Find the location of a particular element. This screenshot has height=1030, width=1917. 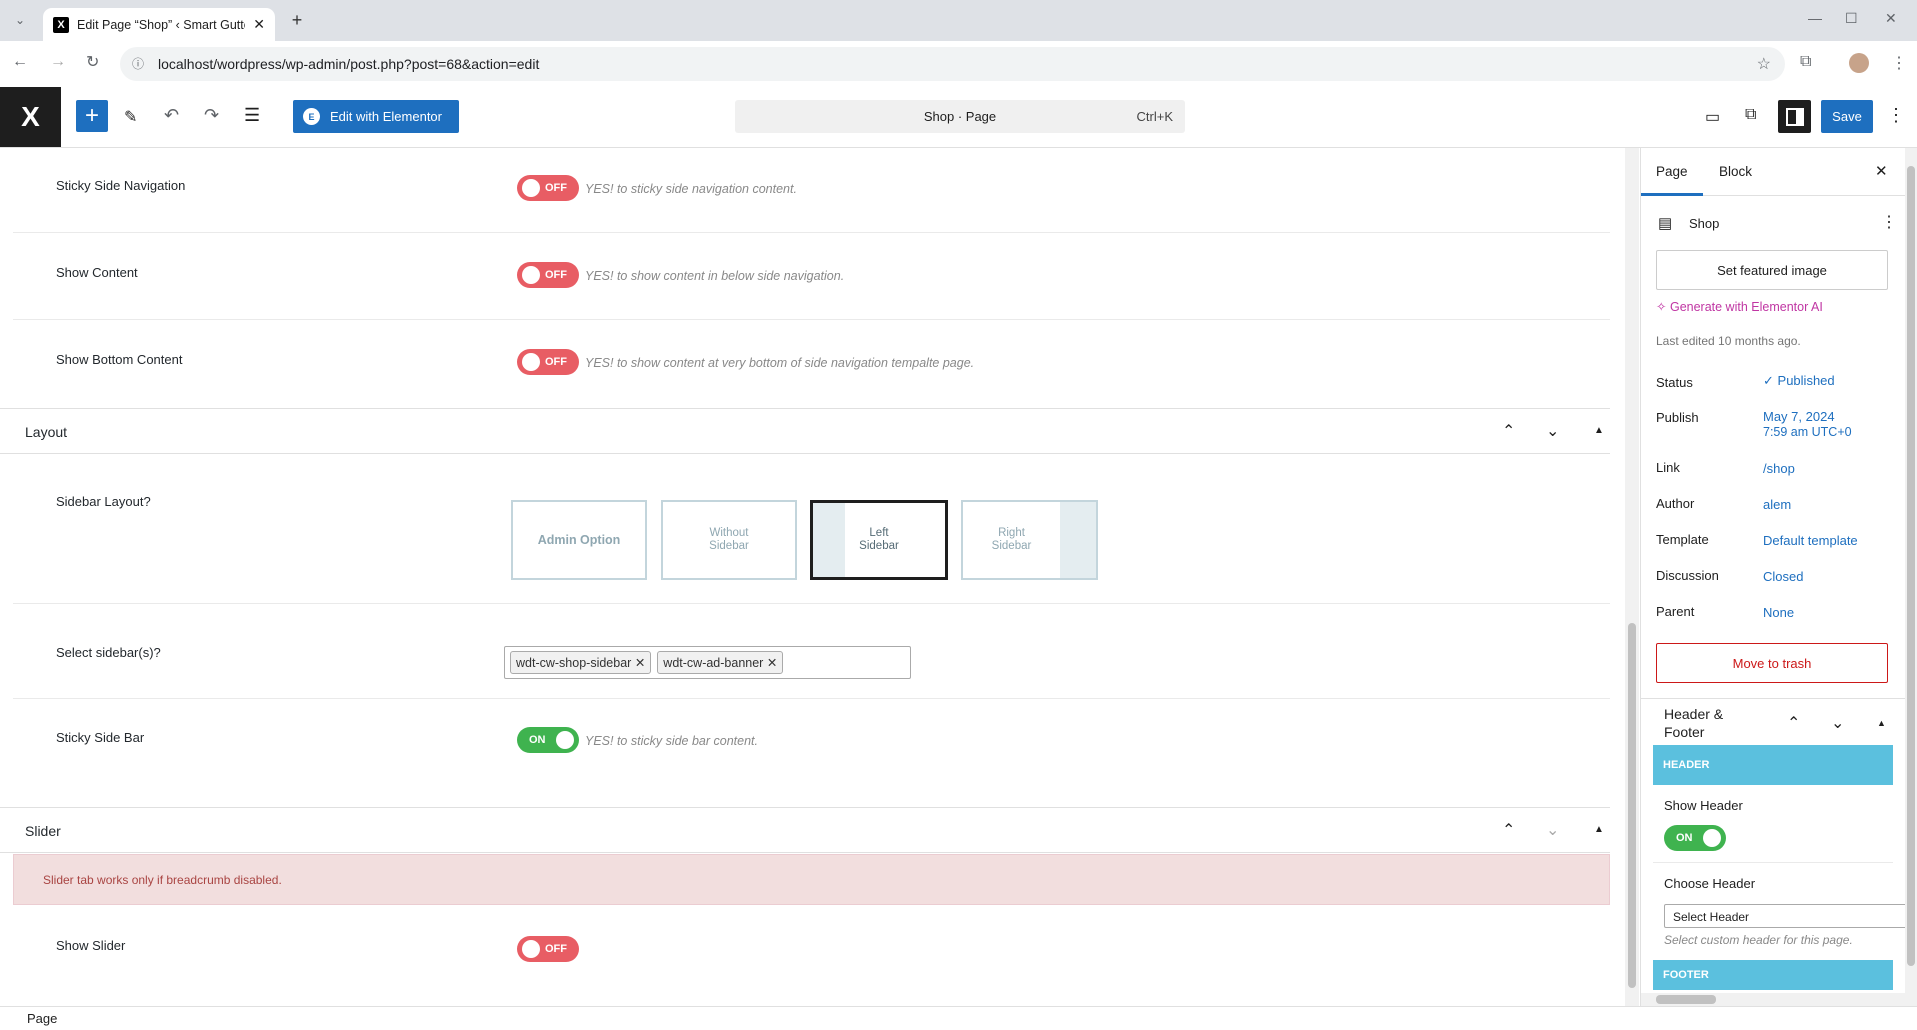

slider-section-header: Slider ⌃ ⌄ ▲ is located at coordinates (805, 830).